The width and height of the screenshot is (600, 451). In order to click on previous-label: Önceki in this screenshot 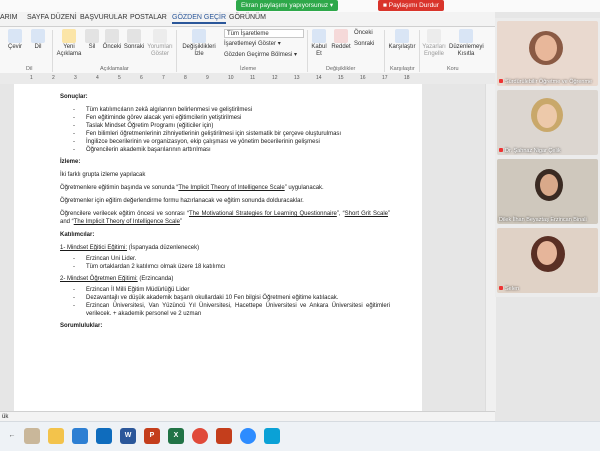, I will do `click(112, 47)`.